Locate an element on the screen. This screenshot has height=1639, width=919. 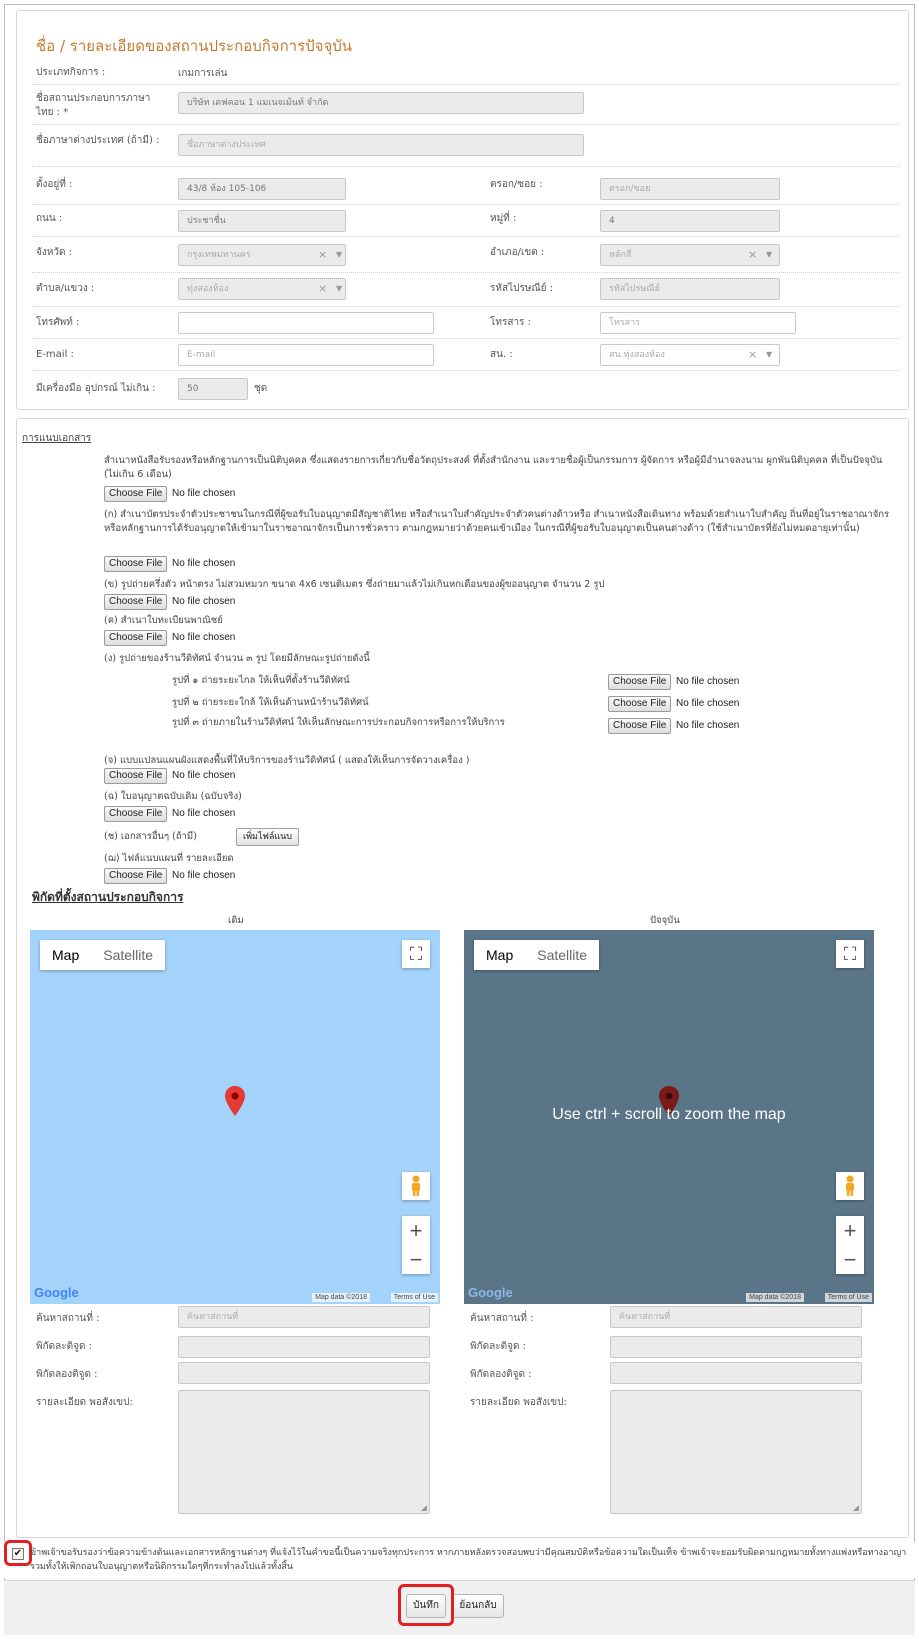
subdistrict-label: ตำบล/แขวง : is located at coordinates (65, 288).